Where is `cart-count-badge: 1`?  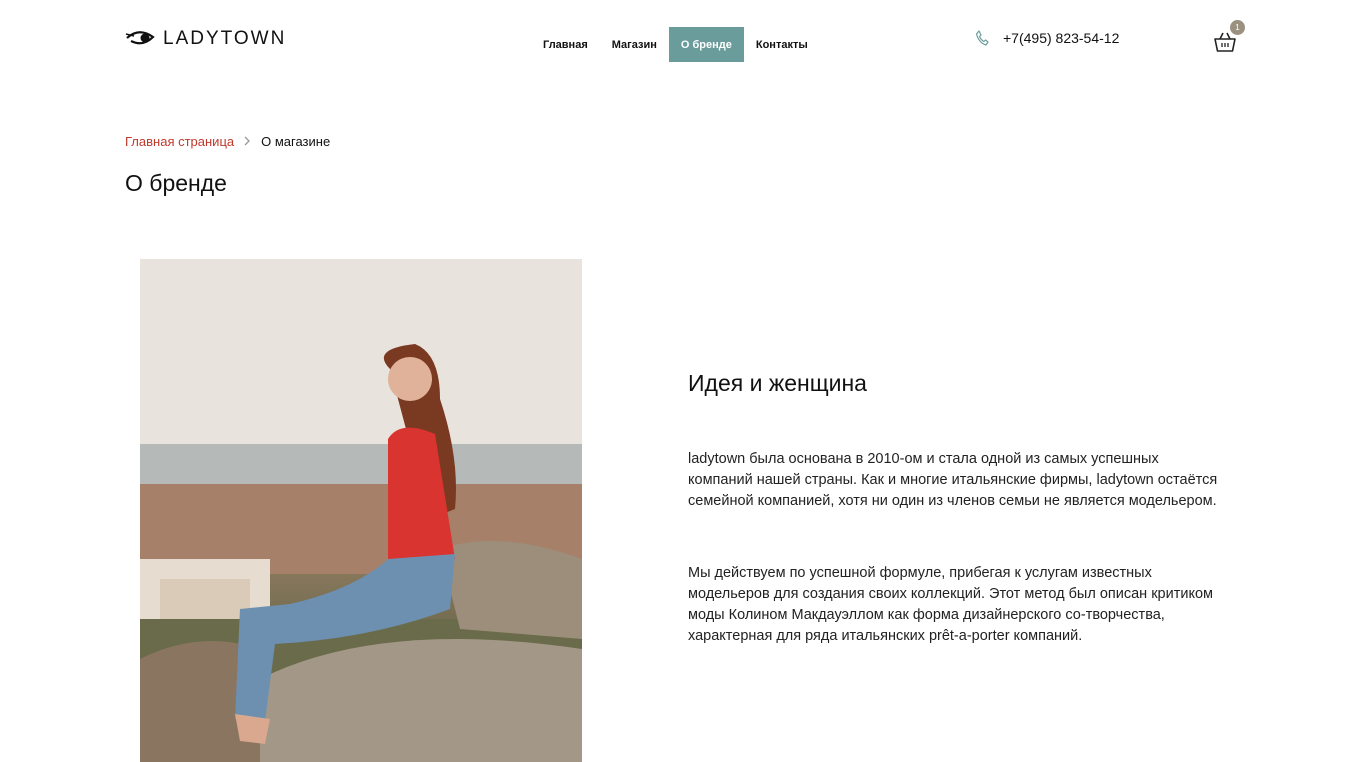
cart-count-badge: 1 is located at coordinates (1237, 27).